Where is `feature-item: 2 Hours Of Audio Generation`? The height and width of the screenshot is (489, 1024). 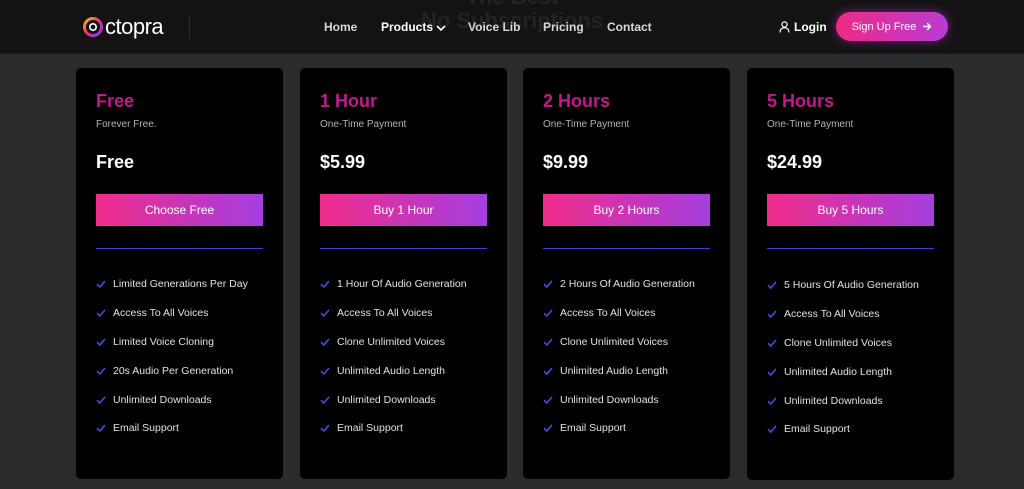 feature-item: 2 Hours Of Audio Generation is located at coordinates (619, 284).